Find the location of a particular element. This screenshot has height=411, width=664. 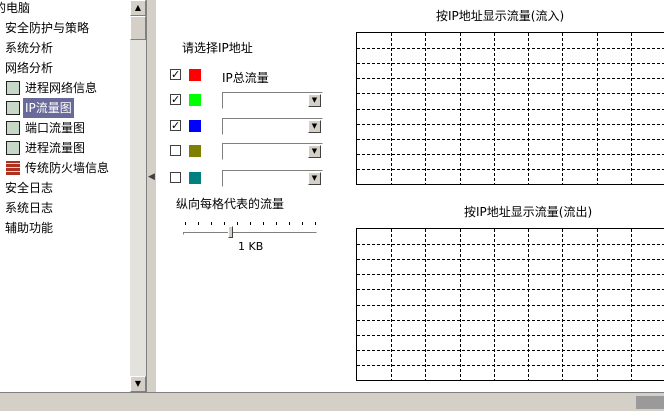

ip-row-3-select: ▼ is located at coordinates (272, 126).